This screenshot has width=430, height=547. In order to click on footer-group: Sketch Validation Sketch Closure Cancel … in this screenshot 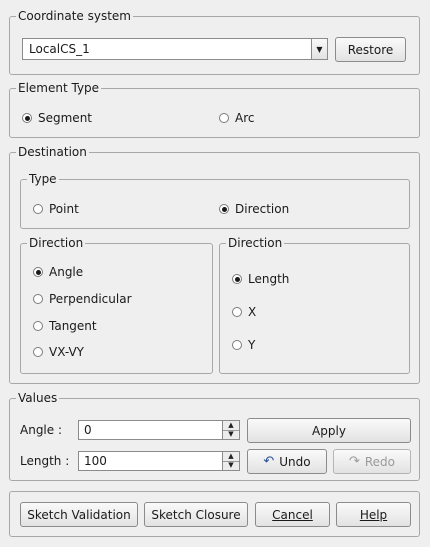, I will do `click(214, 514)`.